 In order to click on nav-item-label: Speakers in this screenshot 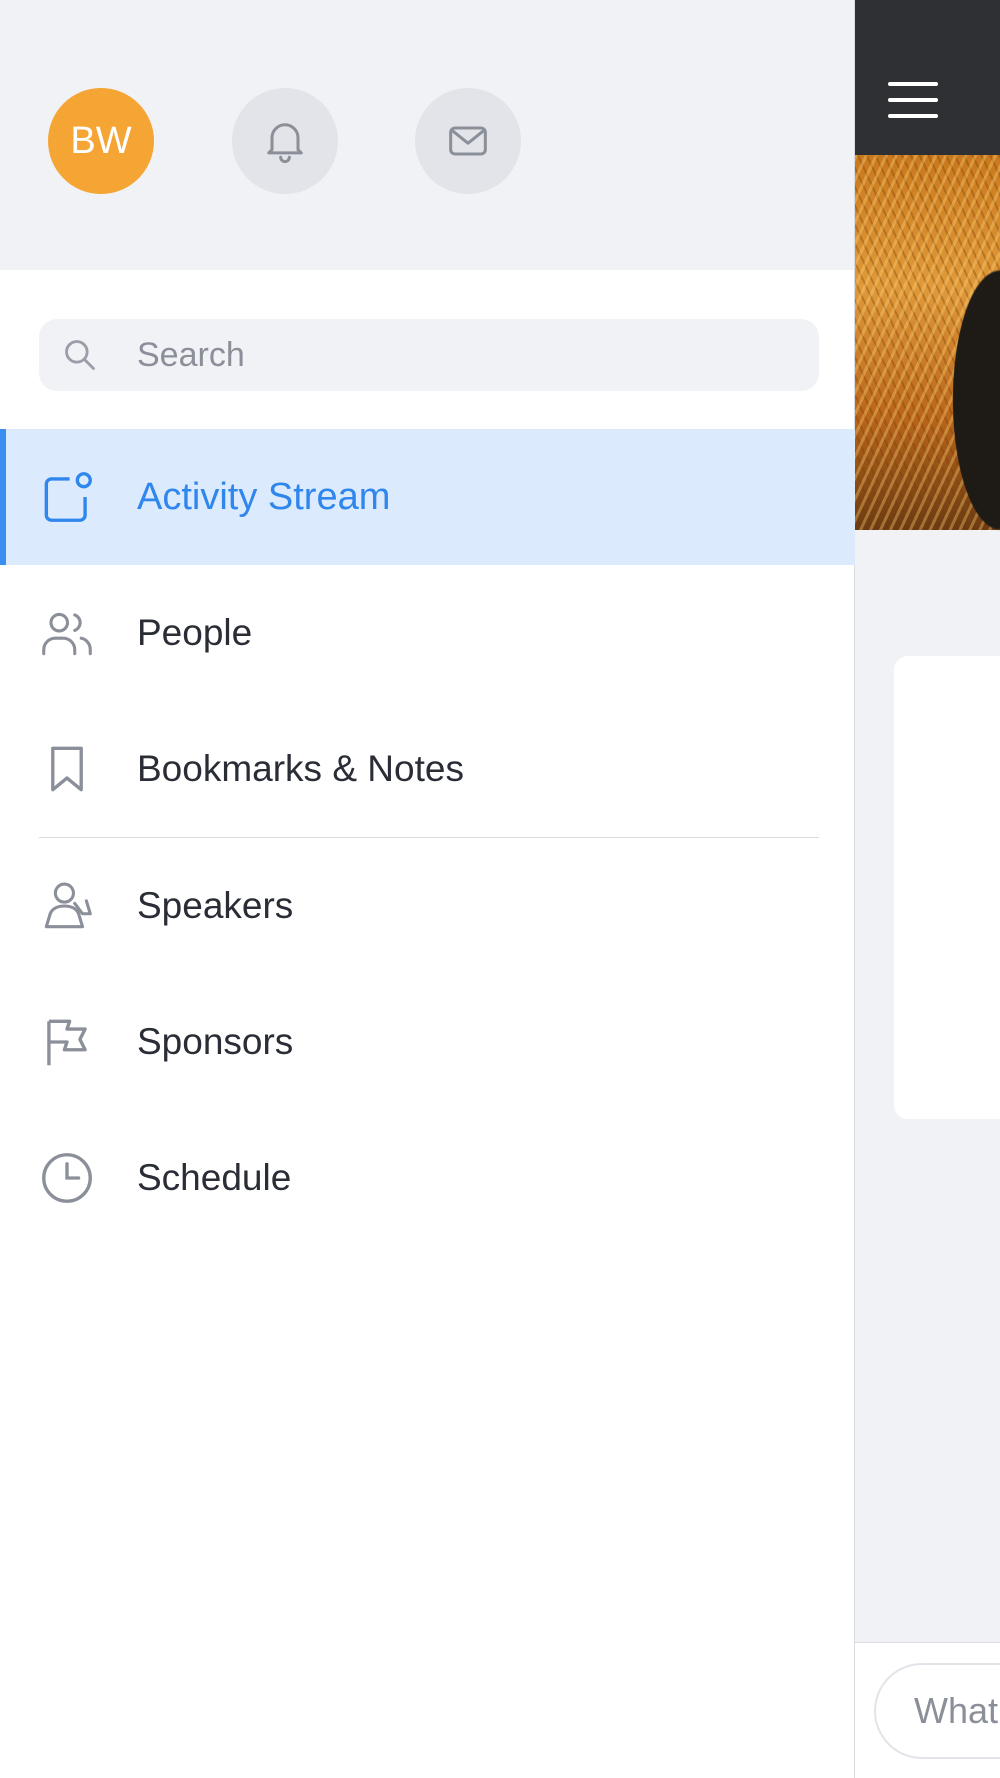, I will do `click(215, 905)`.